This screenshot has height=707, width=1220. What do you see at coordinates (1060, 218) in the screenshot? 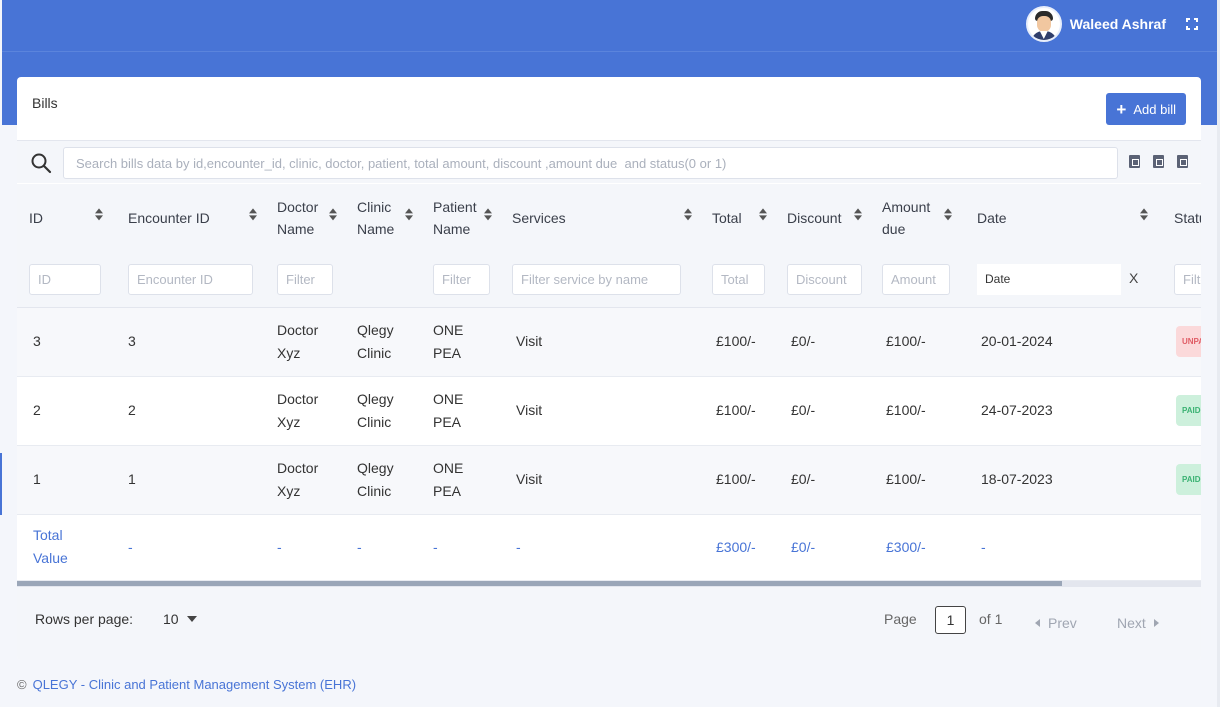
I see `col-header-date: Date` at bounding box center [1060, 218].